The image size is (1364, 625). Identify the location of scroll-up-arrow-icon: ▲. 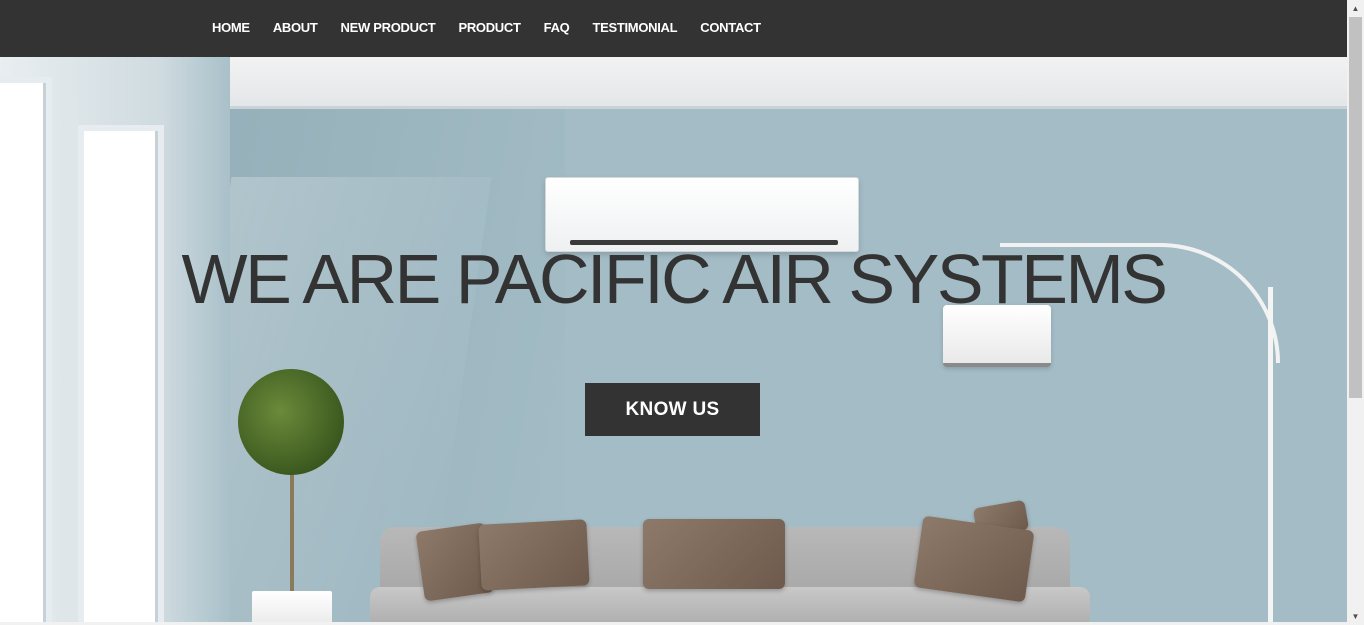
(1355, 8).